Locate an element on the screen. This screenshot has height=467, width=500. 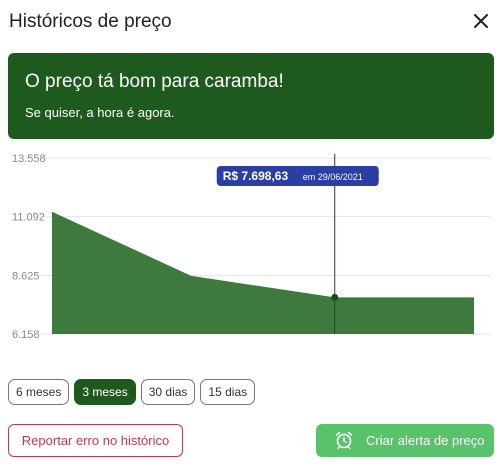
range-6-meses-button: 6 meses is located at coordinates (39, 392).